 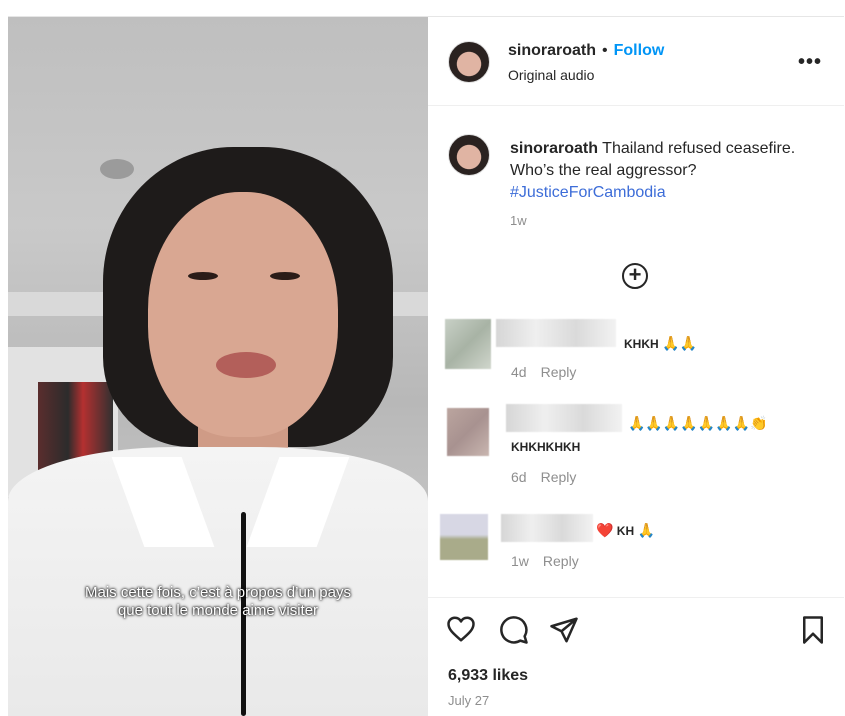 I want to click on ceiling-light, so click(x=117, y=169).